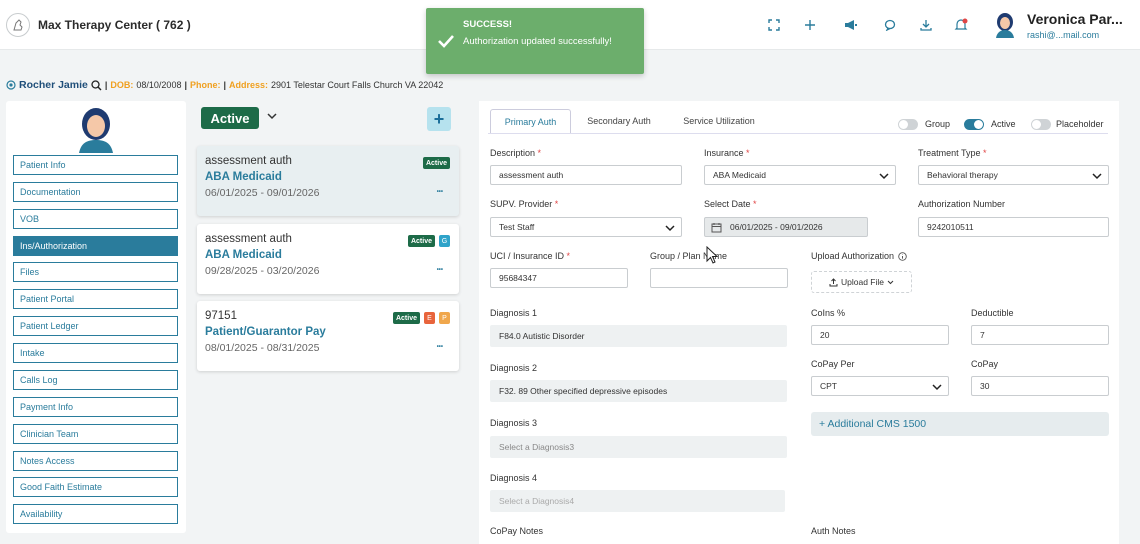  What do you see at coordinates (446, 41) in the screenshot?
I see `checkmark-icon` at bounding box center [446, 41].